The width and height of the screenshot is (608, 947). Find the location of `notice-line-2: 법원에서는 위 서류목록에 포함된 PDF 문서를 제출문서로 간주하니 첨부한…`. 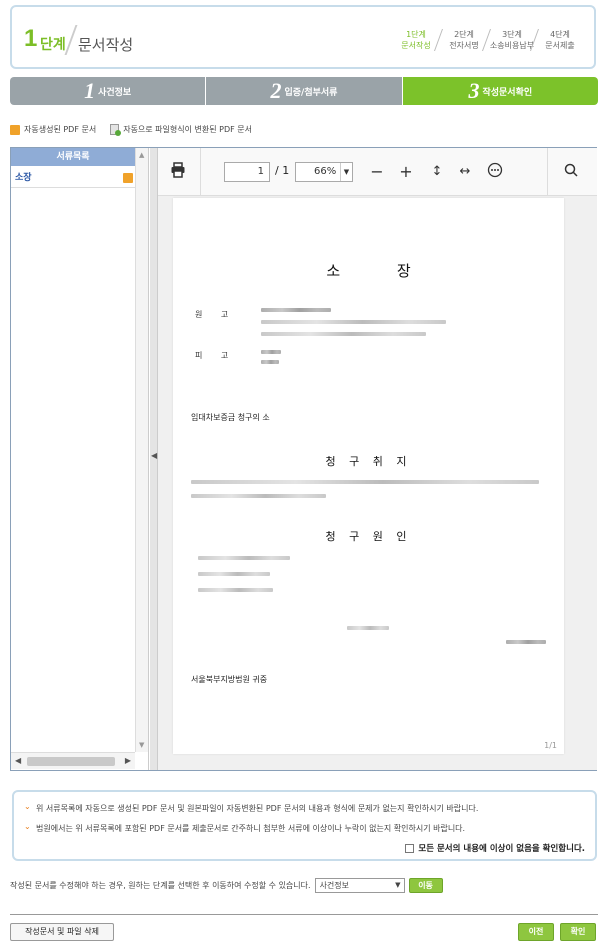

notice-line-2: 법원에서는 위 서류목록에 포함된 PDF 문서를 제출문서로 간주하니 첨부한… is located at coordinates (251, 828).